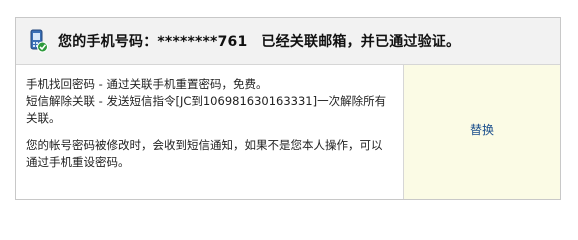 This screenshot has width=578, height=240. I want to click on panel-title: 您的手机号码：********761 已经关联邮箱，并已通过验证。, so click(259, 41).